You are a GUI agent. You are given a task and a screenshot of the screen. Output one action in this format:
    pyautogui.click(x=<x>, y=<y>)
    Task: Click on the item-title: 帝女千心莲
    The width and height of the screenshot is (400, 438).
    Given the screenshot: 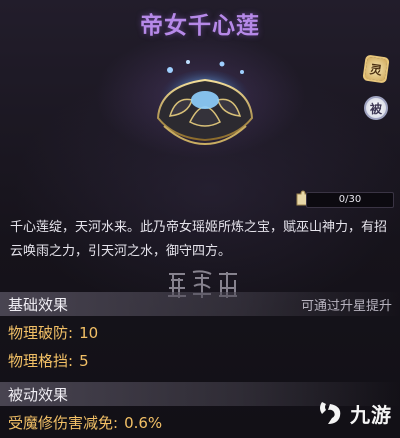 What is the action you would take?
    pyautogui.click(x=200, y=26)
    